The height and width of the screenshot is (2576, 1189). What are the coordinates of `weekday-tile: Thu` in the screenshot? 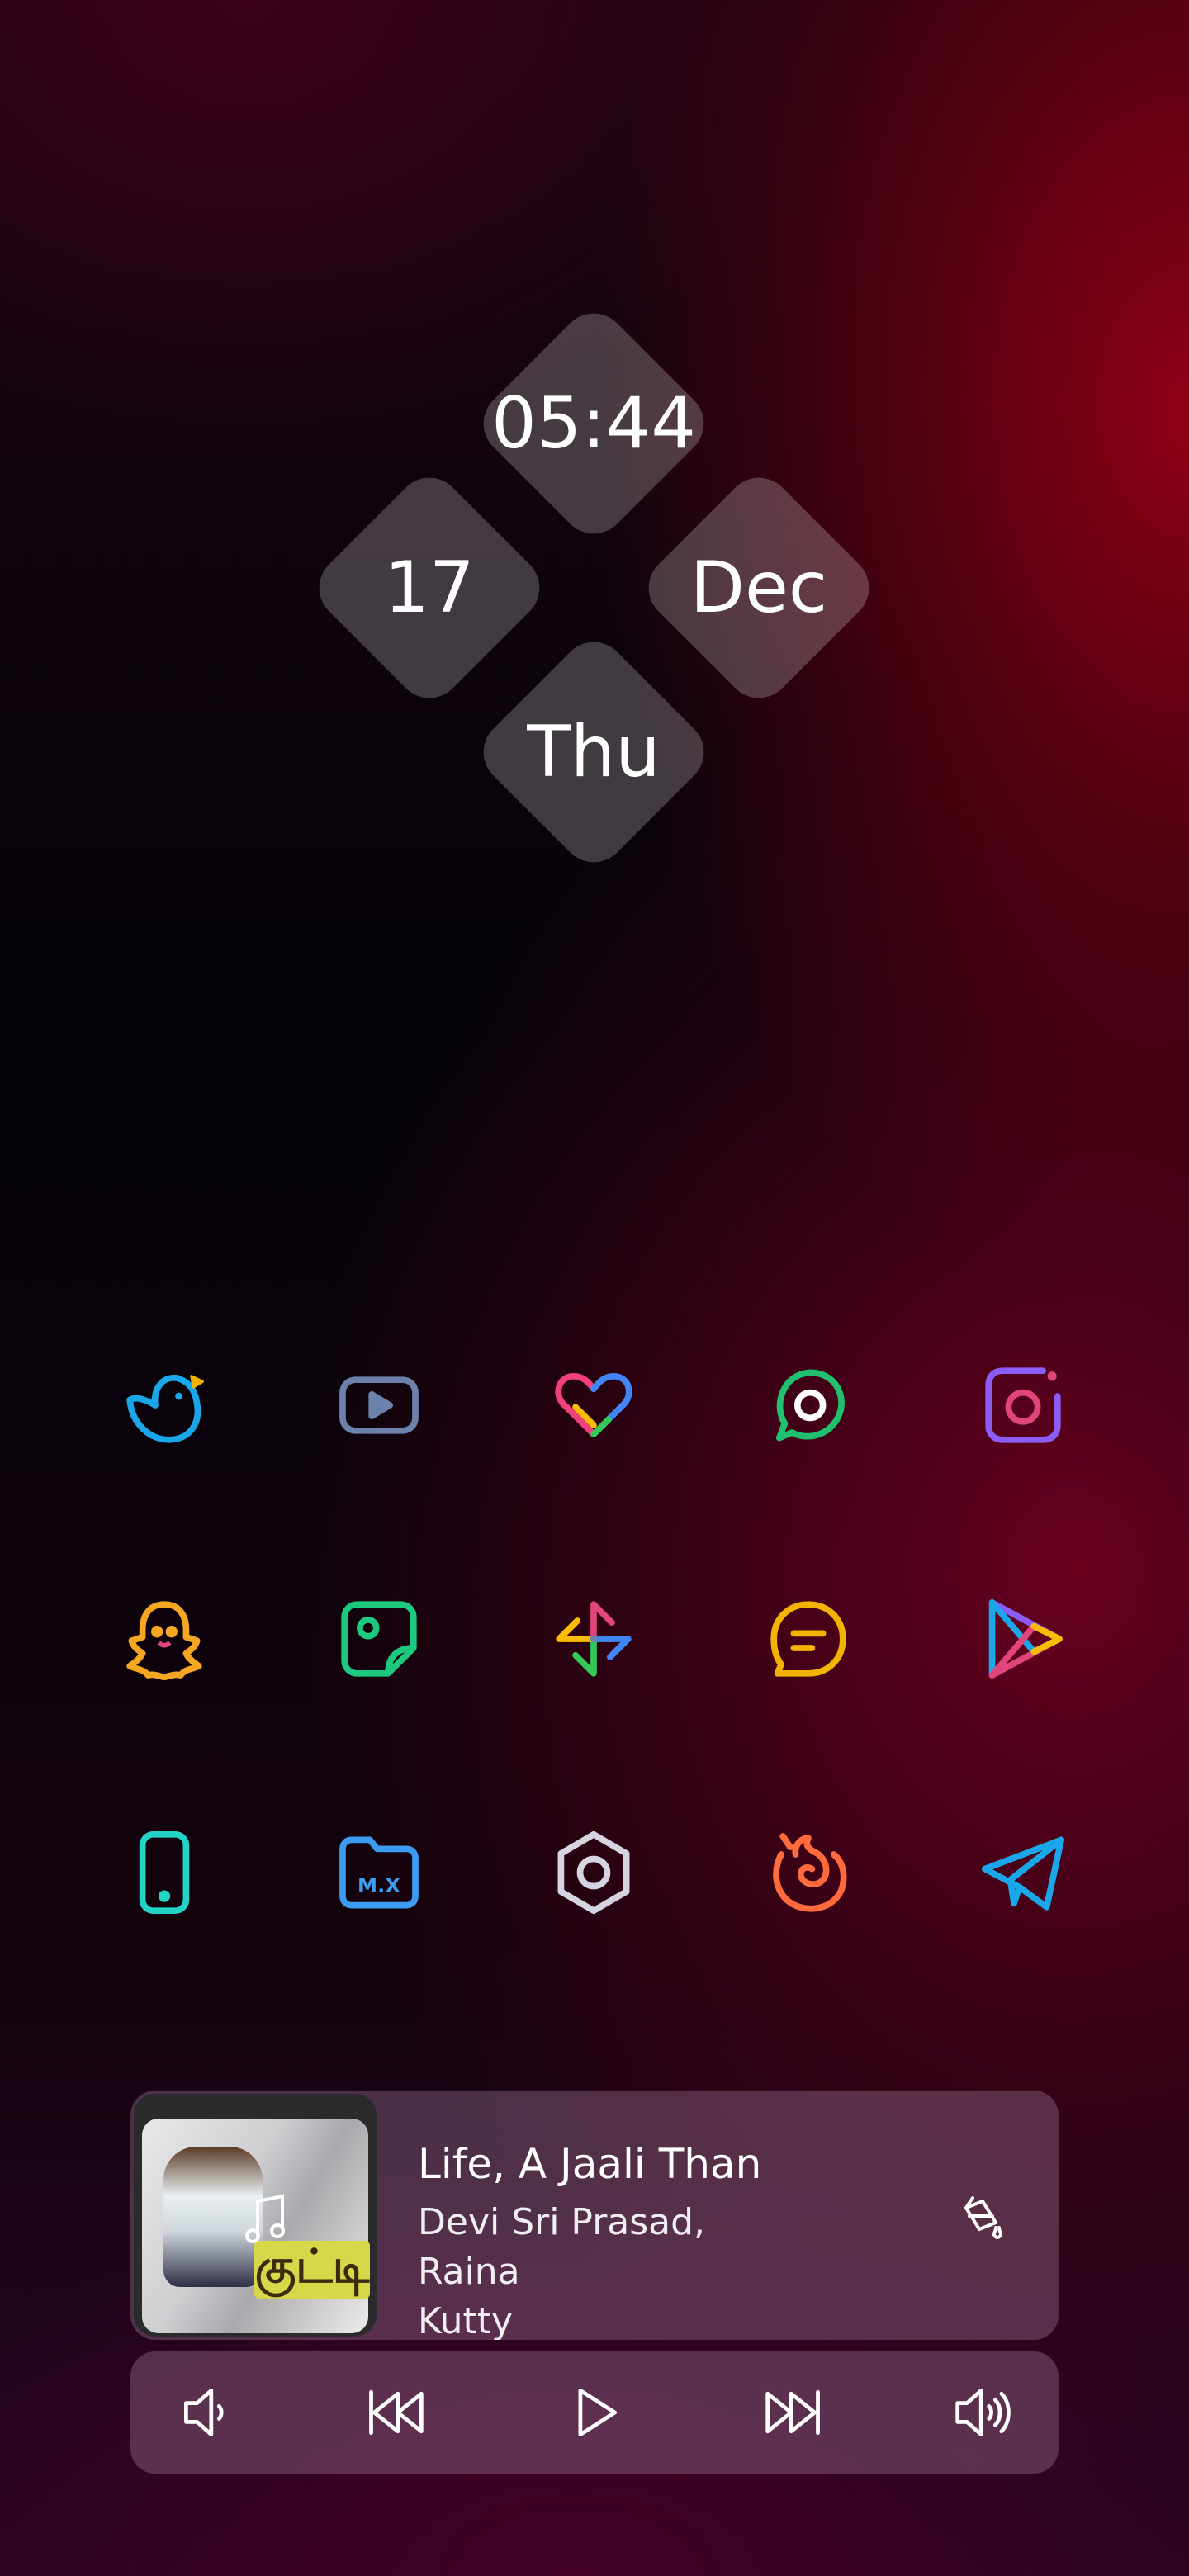 It's located at (594, 752).